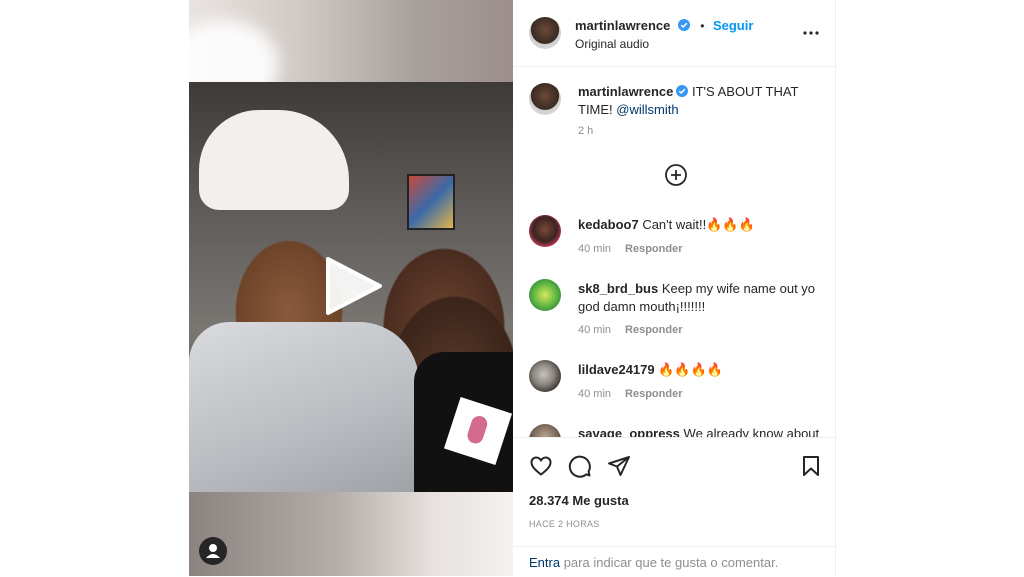 The height and width of the screenshot is (577, 1024). Describe the element at coordinates (616, 369) in the screenshot. I see `comment-username: lildave24179` at that location.